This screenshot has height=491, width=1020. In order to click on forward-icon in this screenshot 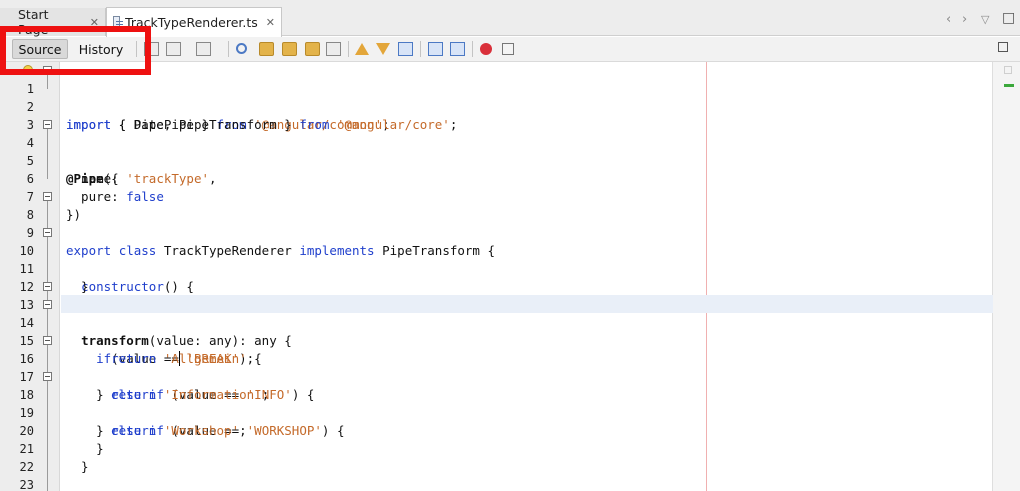, I will do `click(203, 49)`.